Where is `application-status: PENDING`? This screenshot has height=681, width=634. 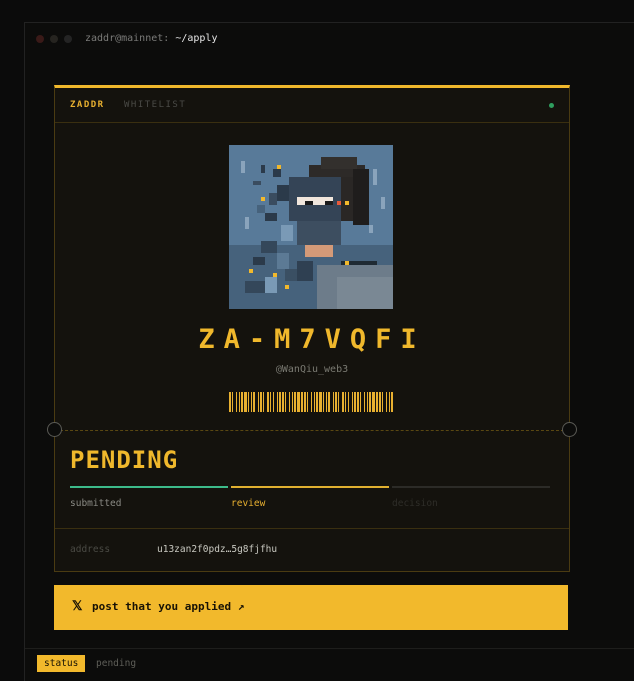
application-status: PENDING is located at coordinates (124, 460).